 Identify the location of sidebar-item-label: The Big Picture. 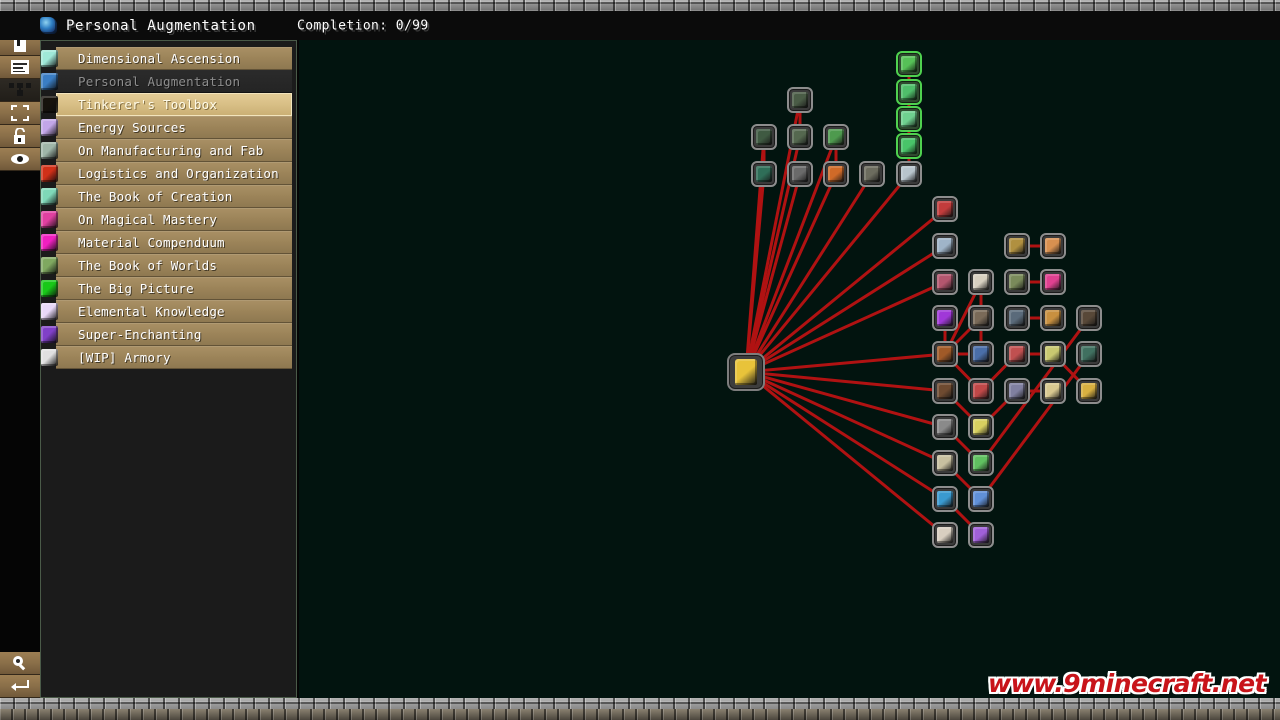
(136, 288).